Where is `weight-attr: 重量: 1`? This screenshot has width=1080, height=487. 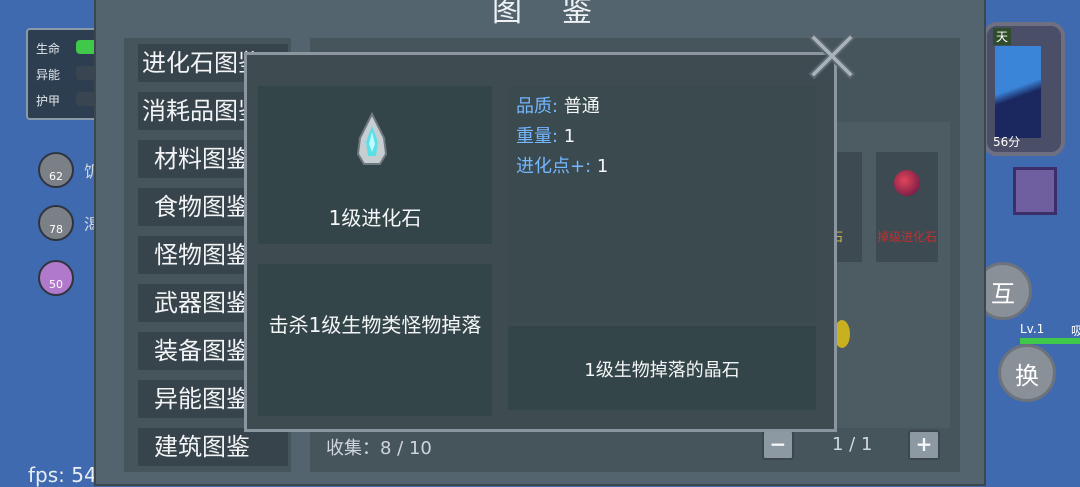 weight-attr: 重量: 1 is located at coordinates (545, 135).